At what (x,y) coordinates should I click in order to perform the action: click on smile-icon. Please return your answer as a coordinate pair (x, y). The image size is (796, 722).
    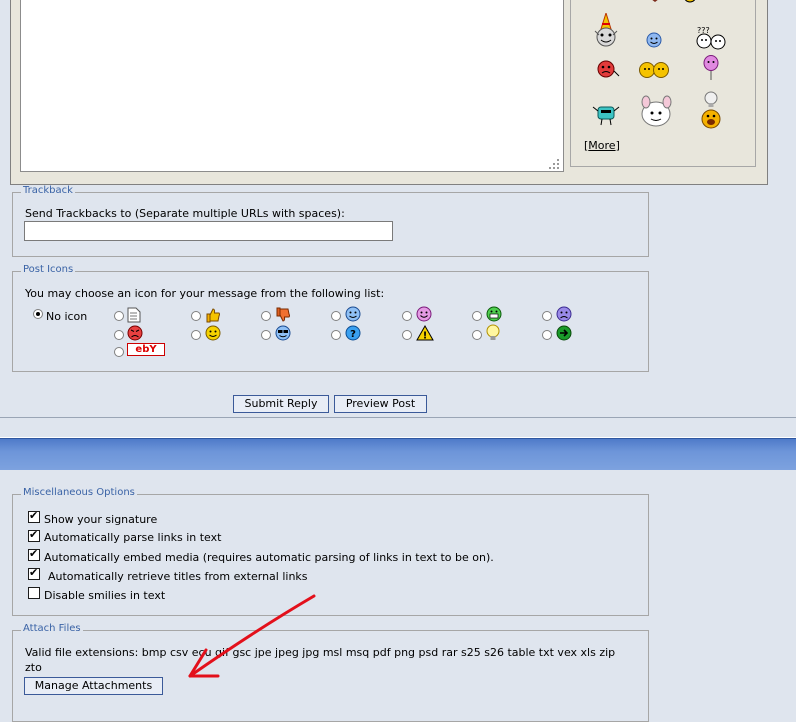
    Looking at the image, I should click on (353, 314).